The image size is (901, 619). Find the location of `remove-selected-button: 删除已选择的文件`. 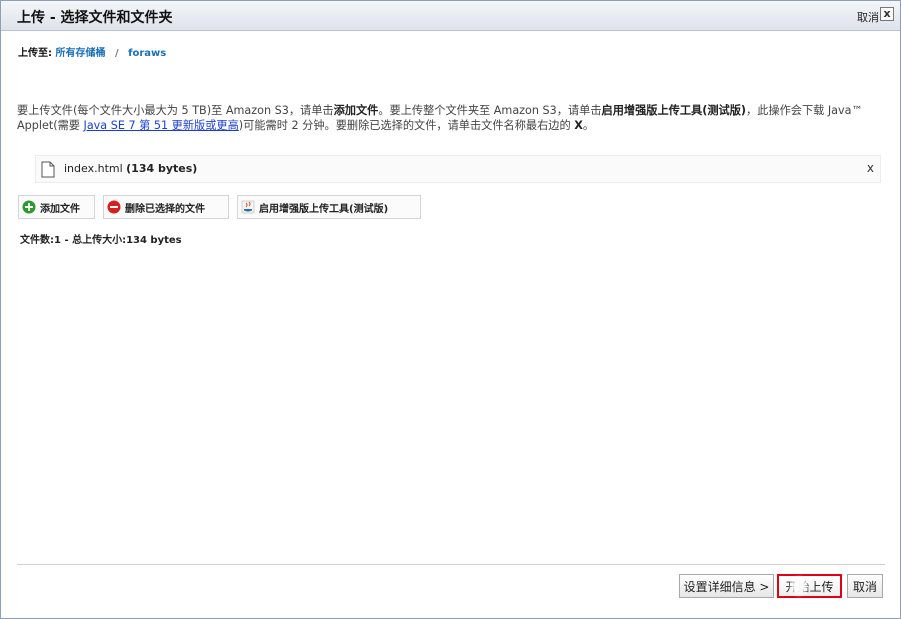

remove-selected-button: 删除已选择的文件 is located at coordinates (166, 207).